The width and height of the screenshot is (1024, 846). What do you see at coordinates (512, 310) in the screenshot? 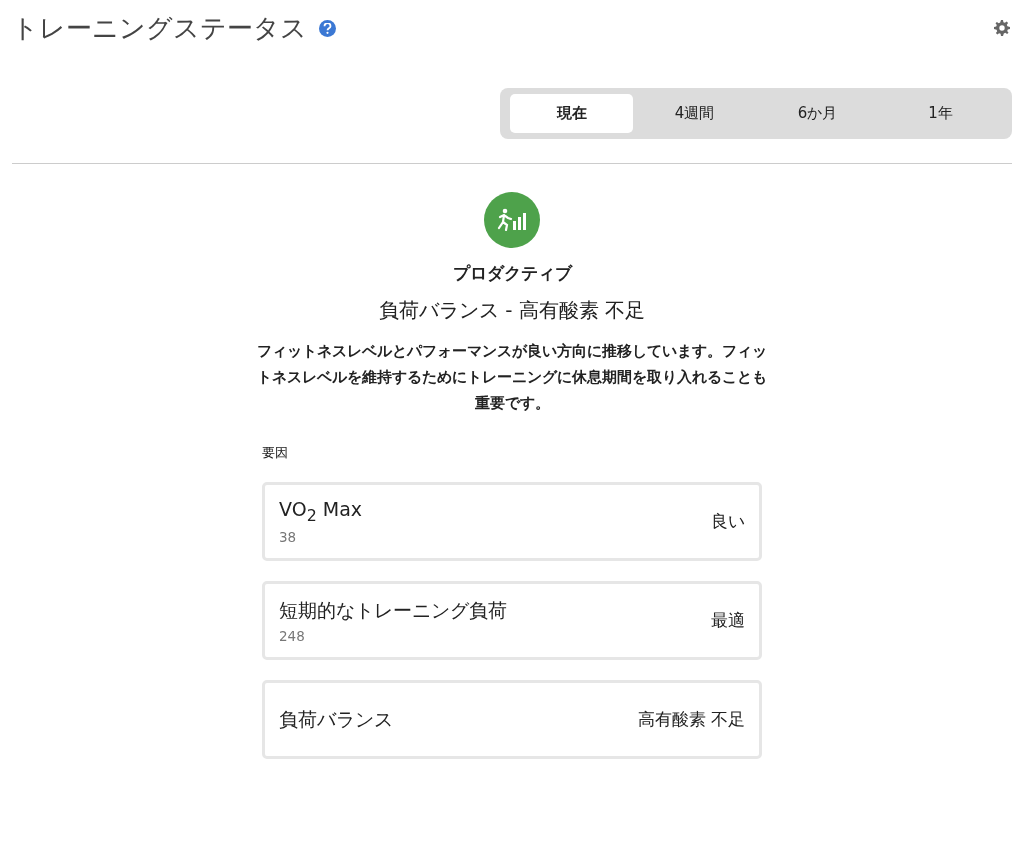
I see `status-subtitle: 負荷バランス - 高有酸素 不足` at bounding box center [512, 310].